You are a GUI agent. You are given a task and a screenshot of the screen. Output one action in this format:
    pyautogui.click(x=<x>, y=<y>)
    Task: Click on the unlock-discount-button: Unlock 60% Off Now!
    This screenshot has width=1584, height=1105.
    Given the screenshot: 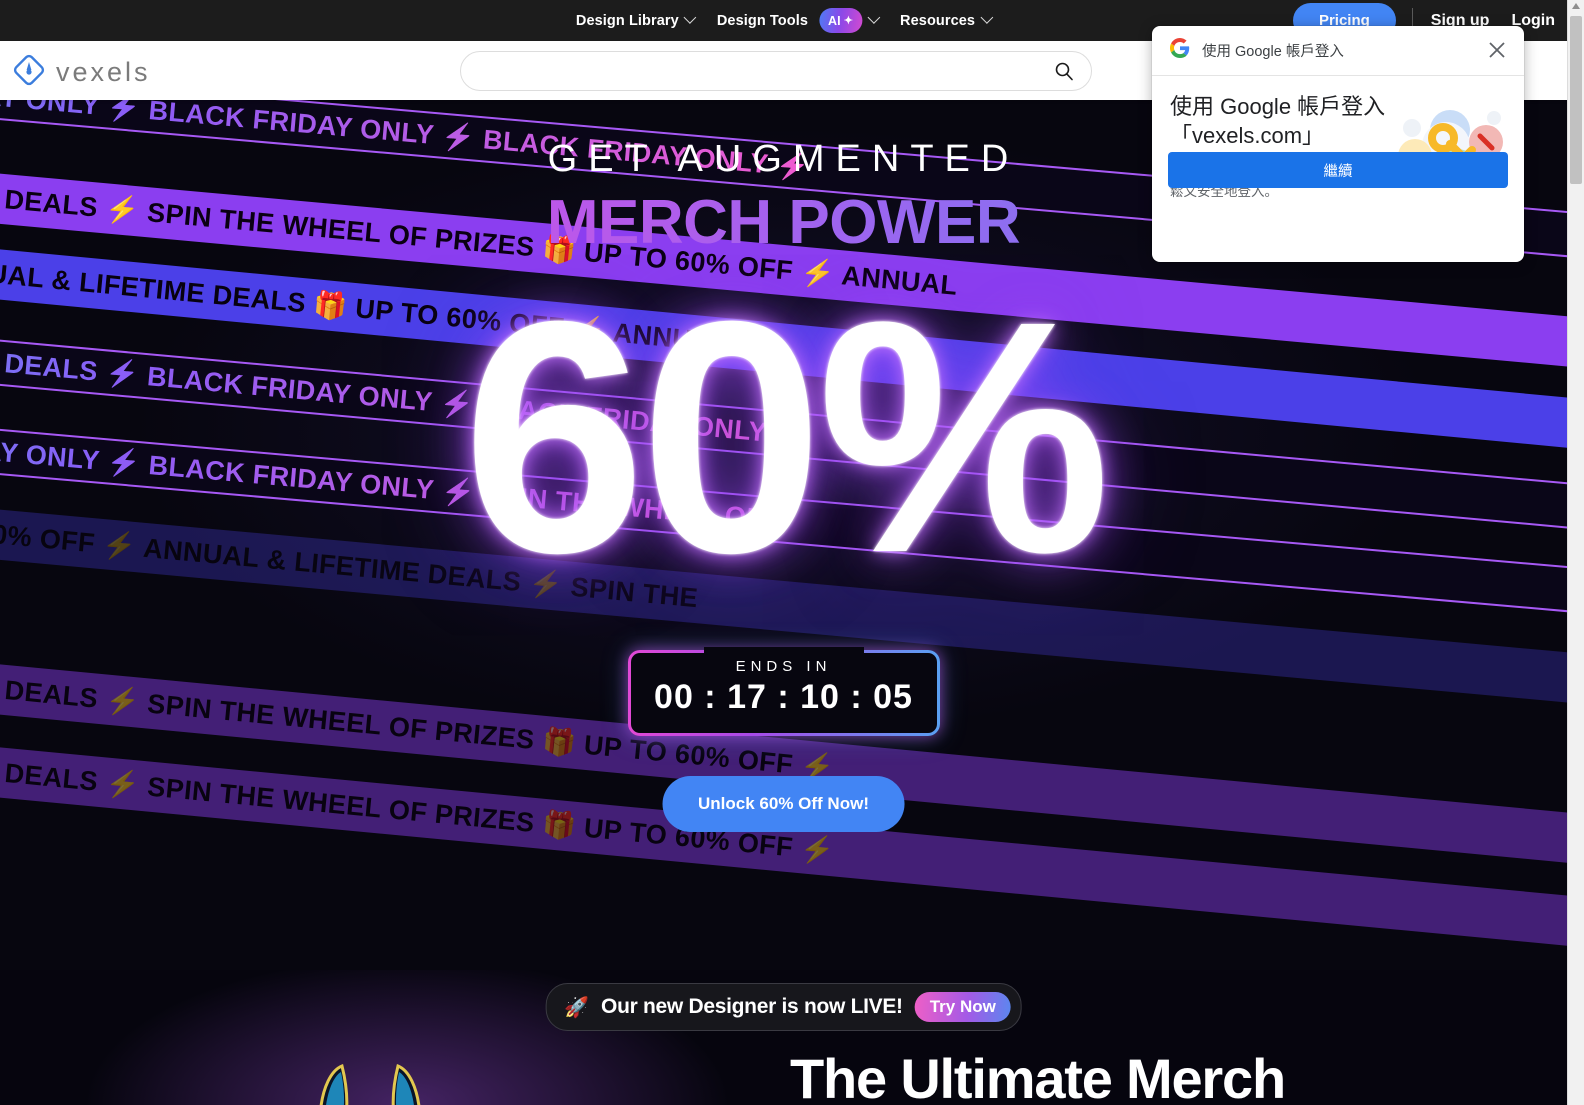 What is the action you would take?
    pyautogui.click(x=783, y=804)
    